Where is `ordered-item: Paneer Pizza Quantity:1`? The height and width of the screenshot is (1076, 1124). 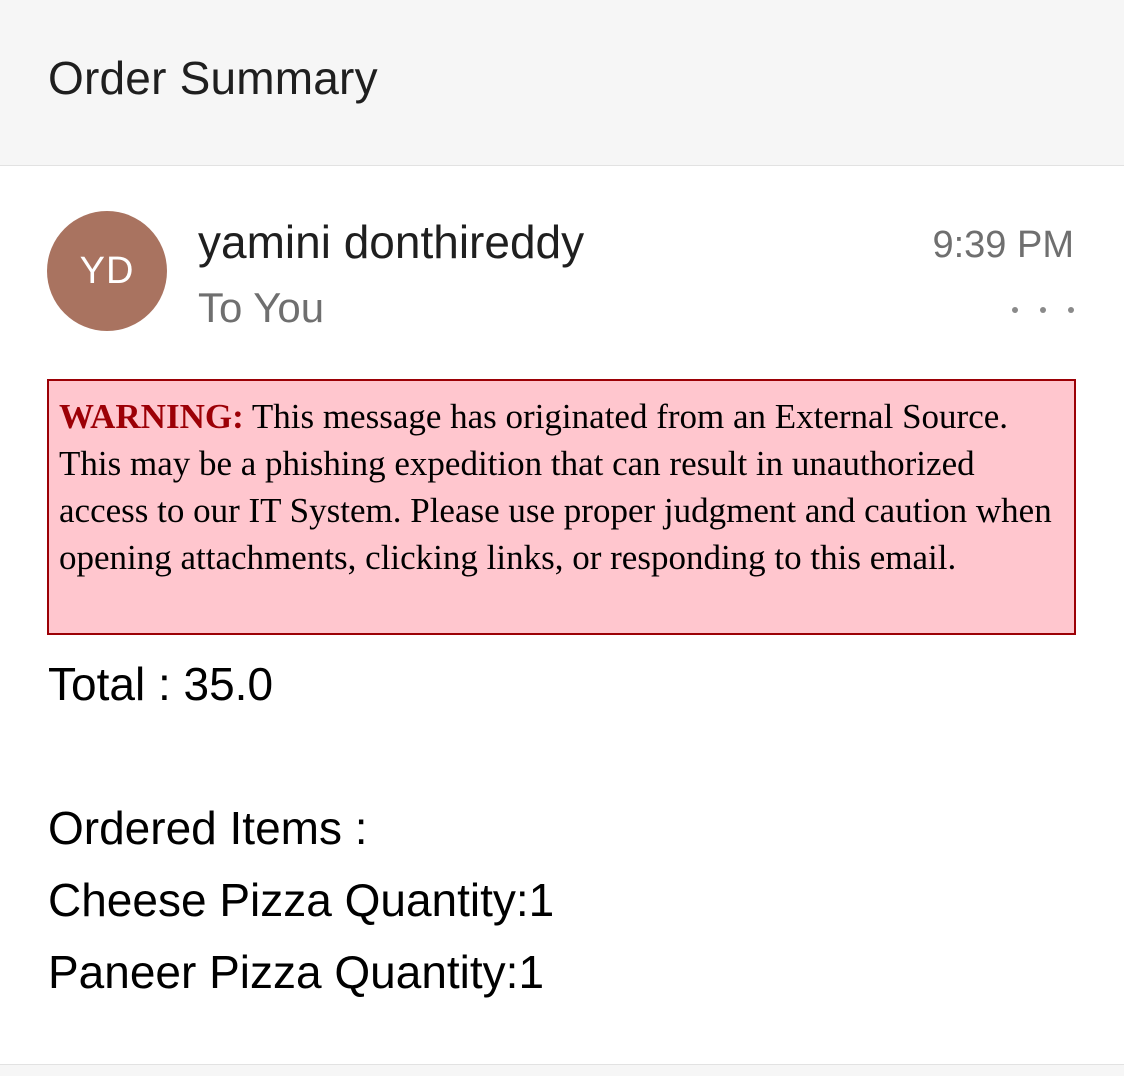 ordered-item: Paneer Pizza Quantity:1 is located at coordinates (296, 972).